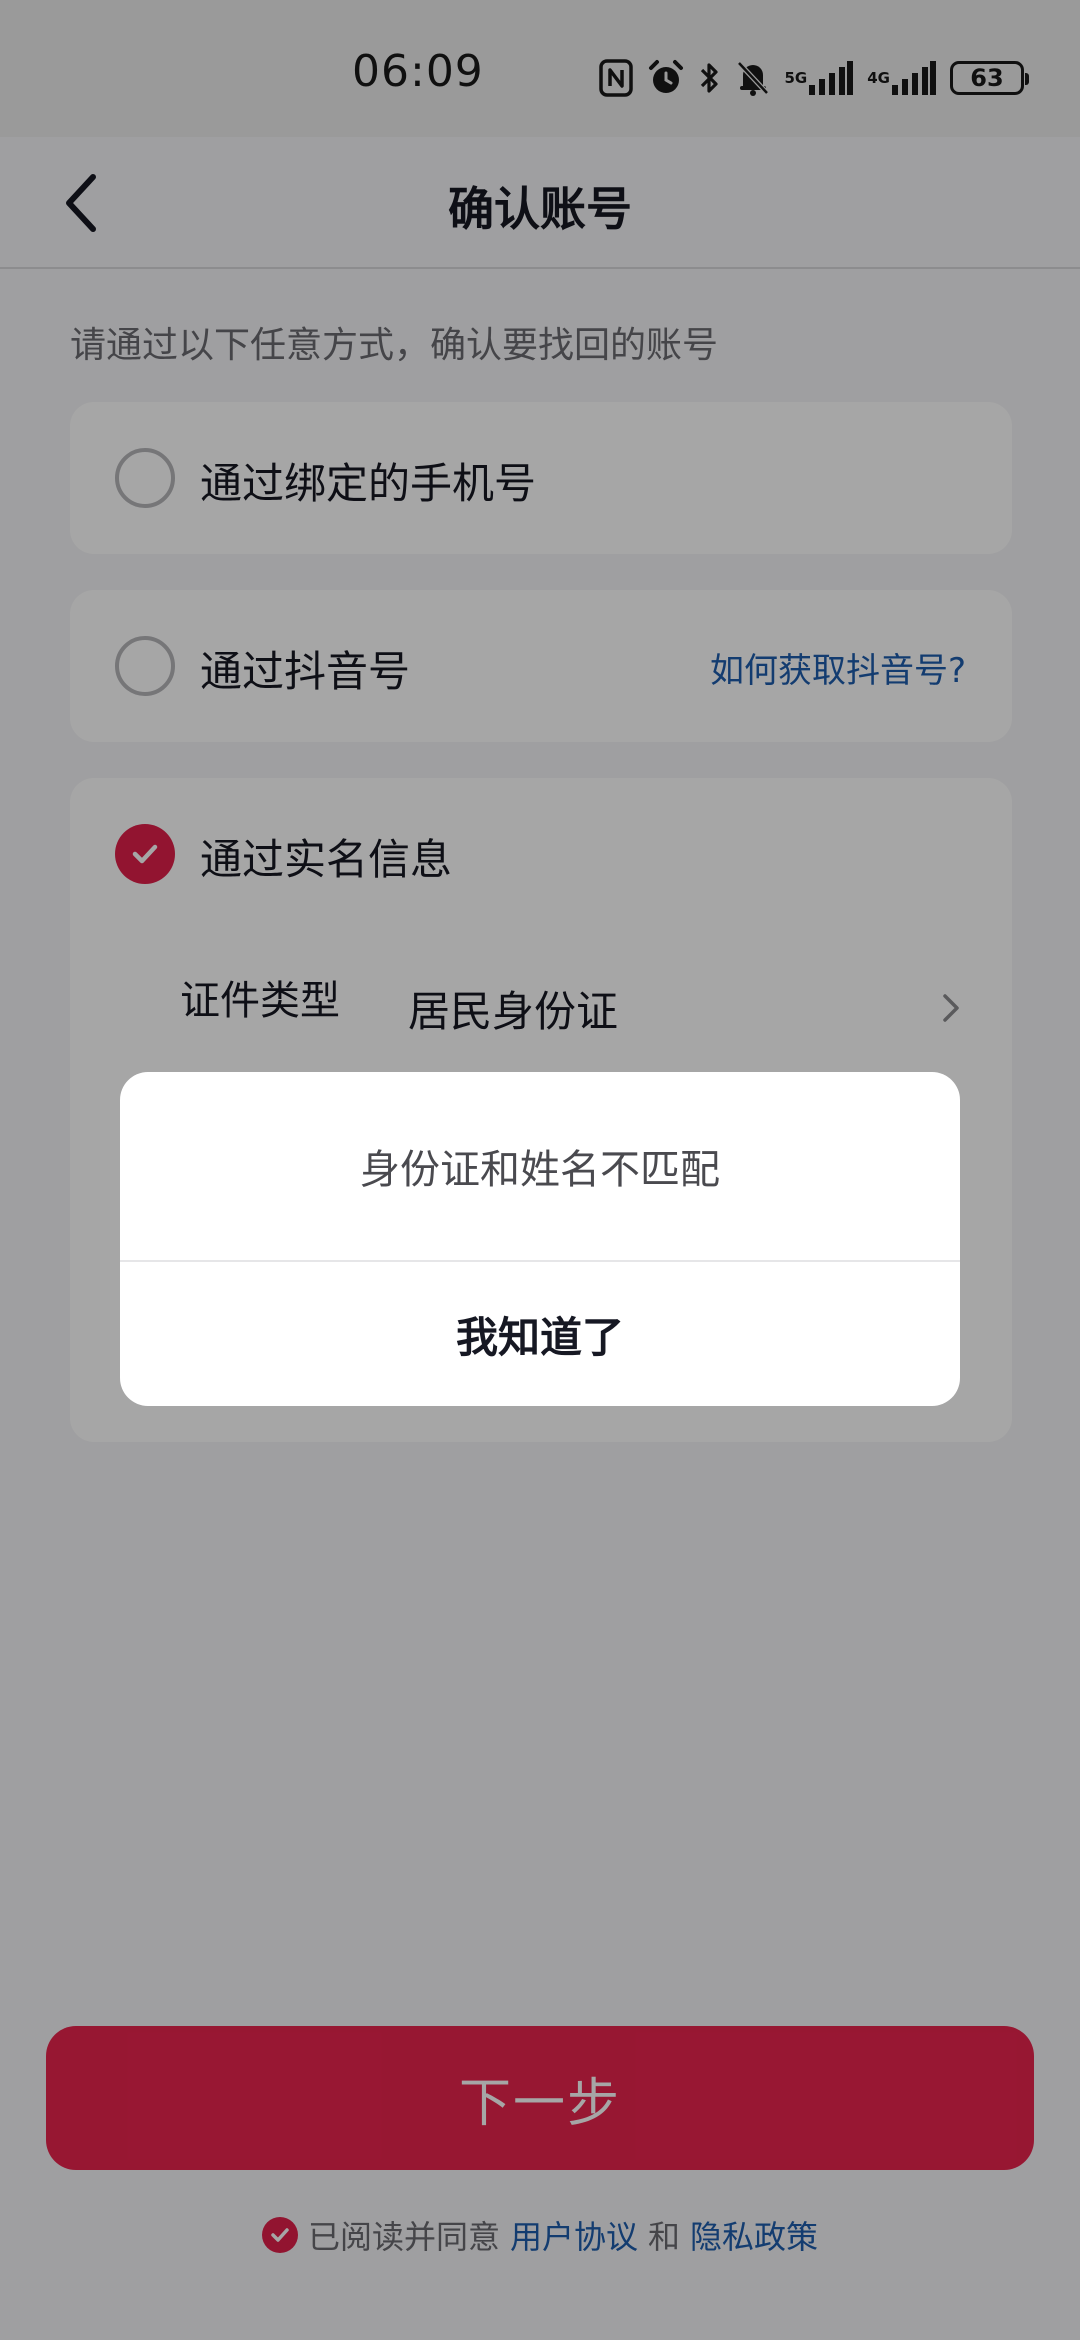  Describe the element at coordinates (540, 1167) in the screenshot. I see `dialog-message: 身份证和姓名不匹配` at that location.